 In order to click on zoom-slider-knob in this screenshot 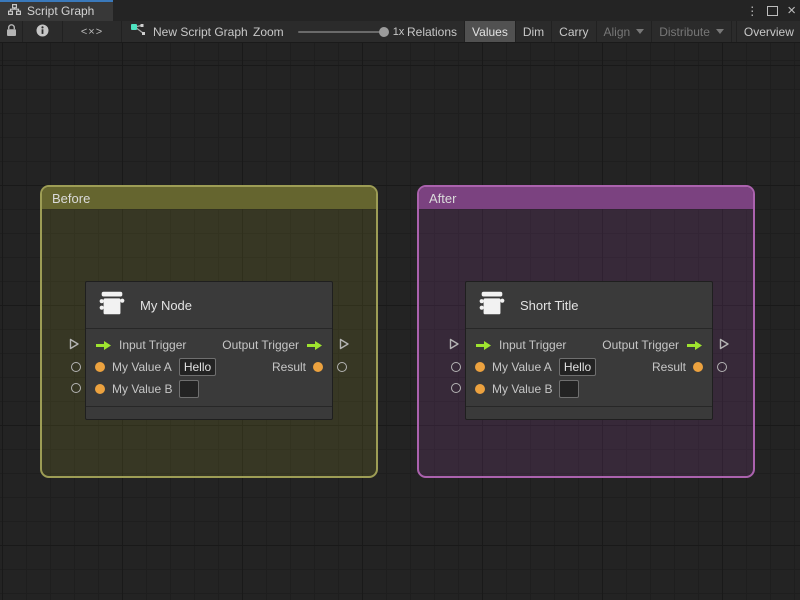, I will do `click(383, 31)`.